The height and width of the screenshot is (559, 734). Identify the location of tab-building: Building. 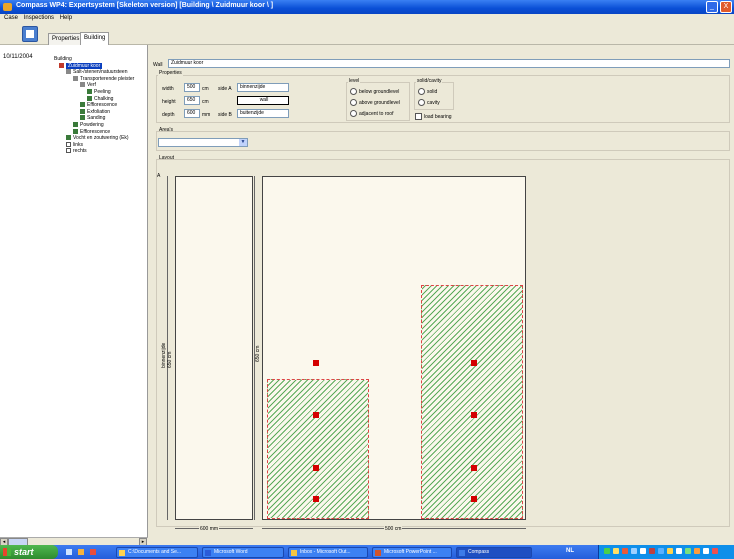
(95, 38).